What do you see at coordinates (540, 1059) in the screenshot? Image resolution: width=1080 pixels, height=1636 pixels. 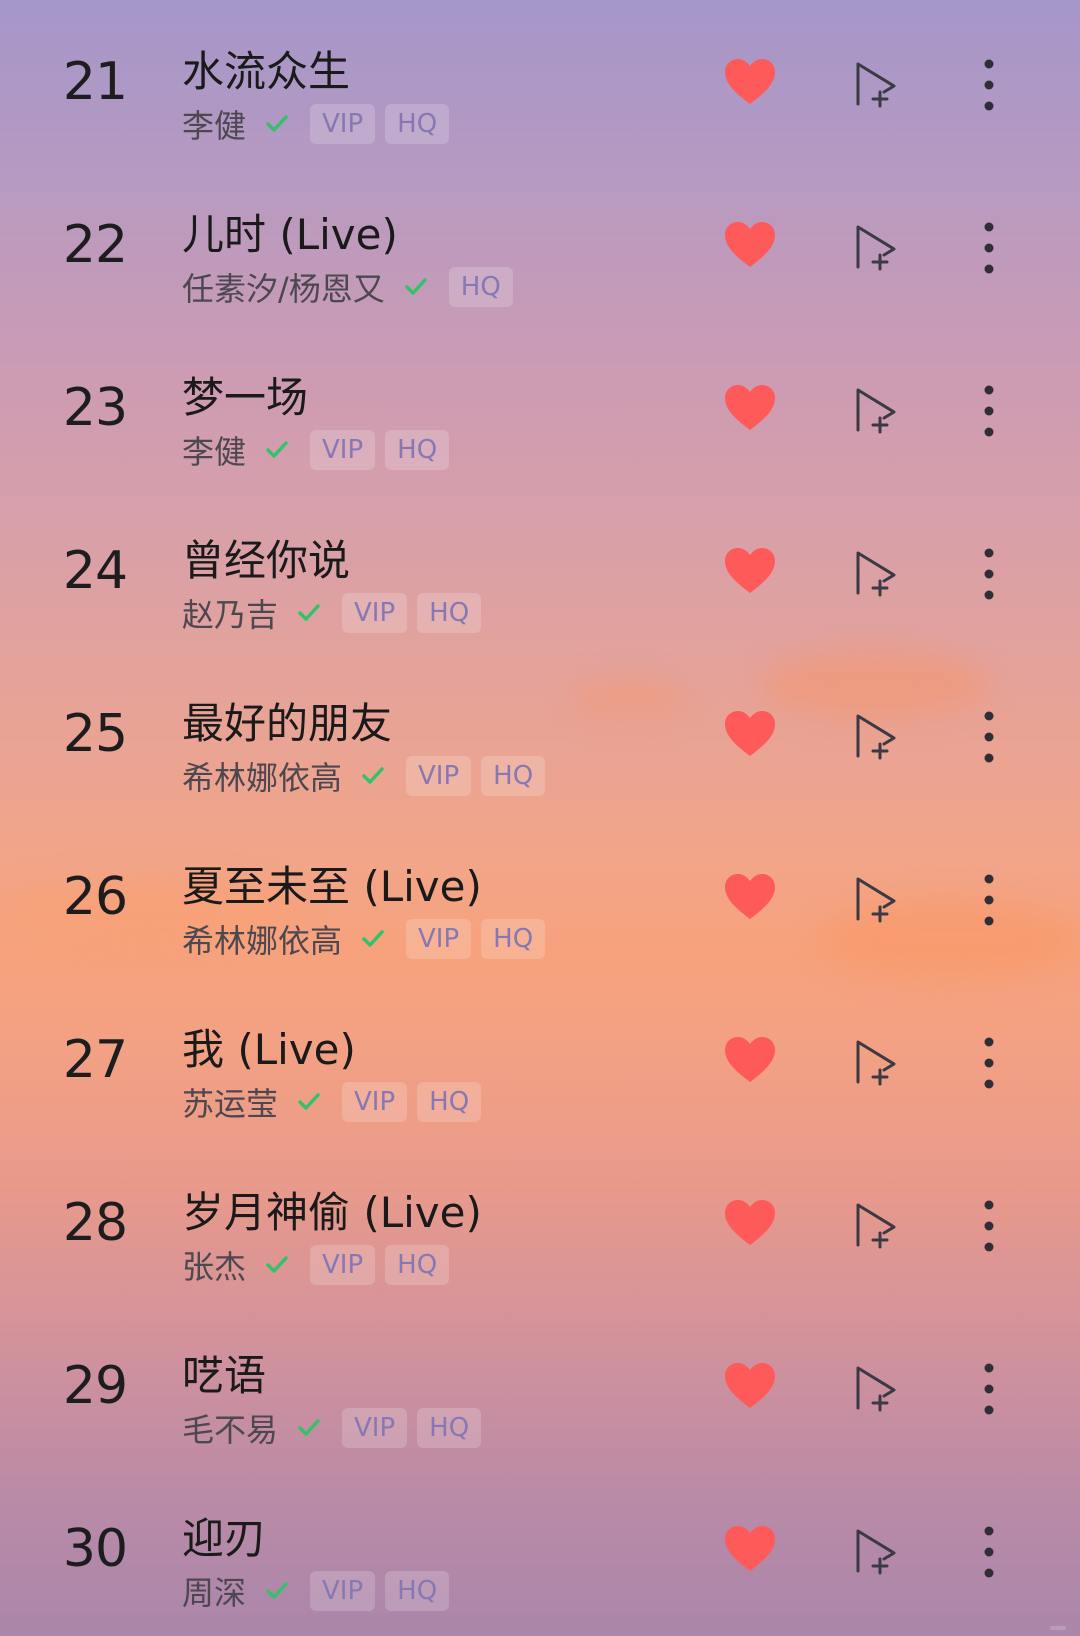 I see `song-row: 27 我 (Live) 苏运莹 VIP HQ` at bounding box center [540, 1059].